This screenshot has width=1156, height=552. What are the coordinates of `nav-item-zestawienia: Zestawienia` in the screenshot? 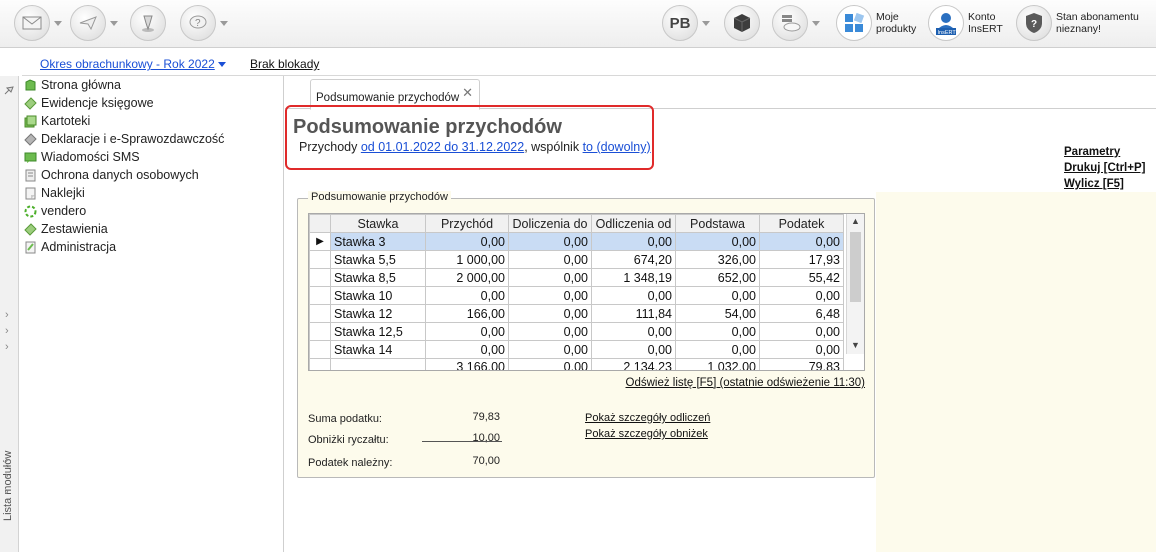 It's located at (66, 229).